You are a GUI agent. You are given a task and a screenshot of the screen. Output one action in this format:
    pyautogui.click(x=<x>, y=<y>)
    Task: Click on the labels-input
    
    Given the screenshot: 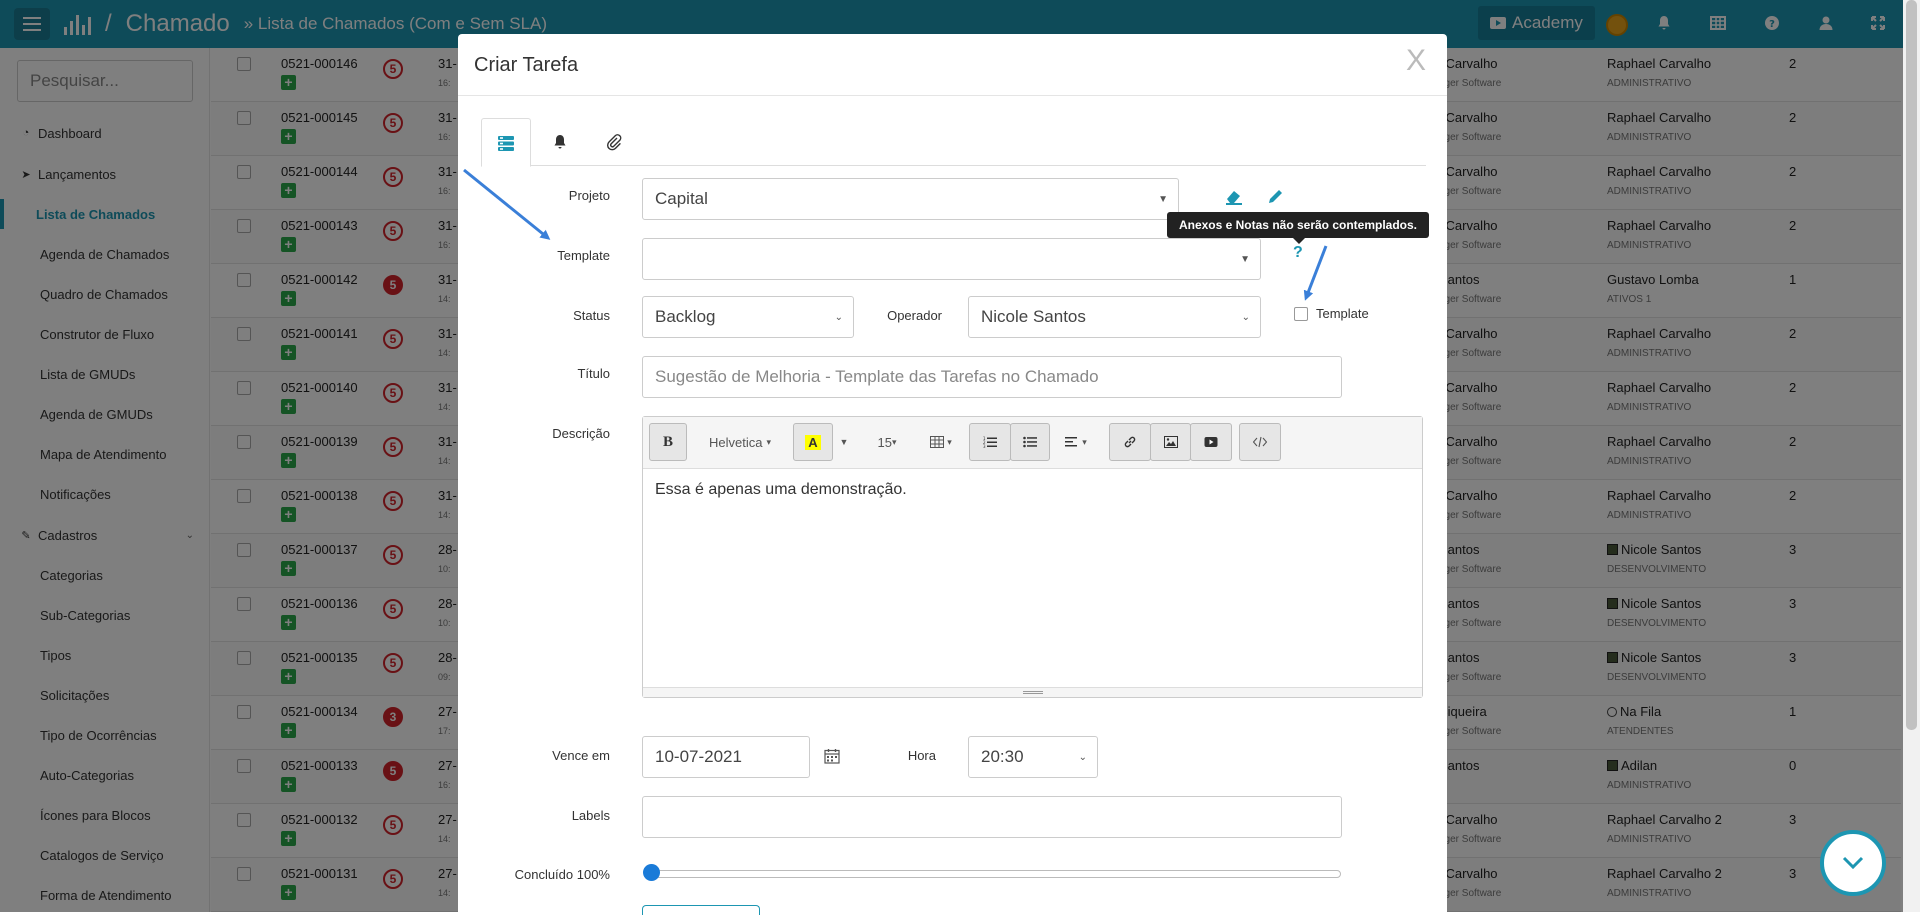 What is the action you would take?
    pyautogui.click(x=992, y=817)
    